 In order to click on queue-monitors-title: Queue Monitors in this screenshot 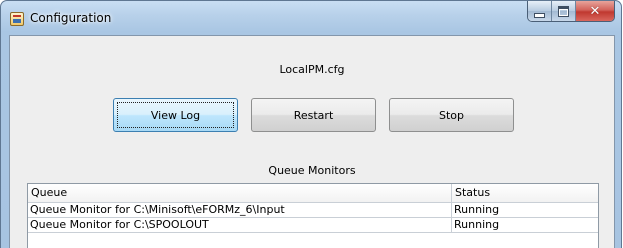, I will do `click(312, 170)`.